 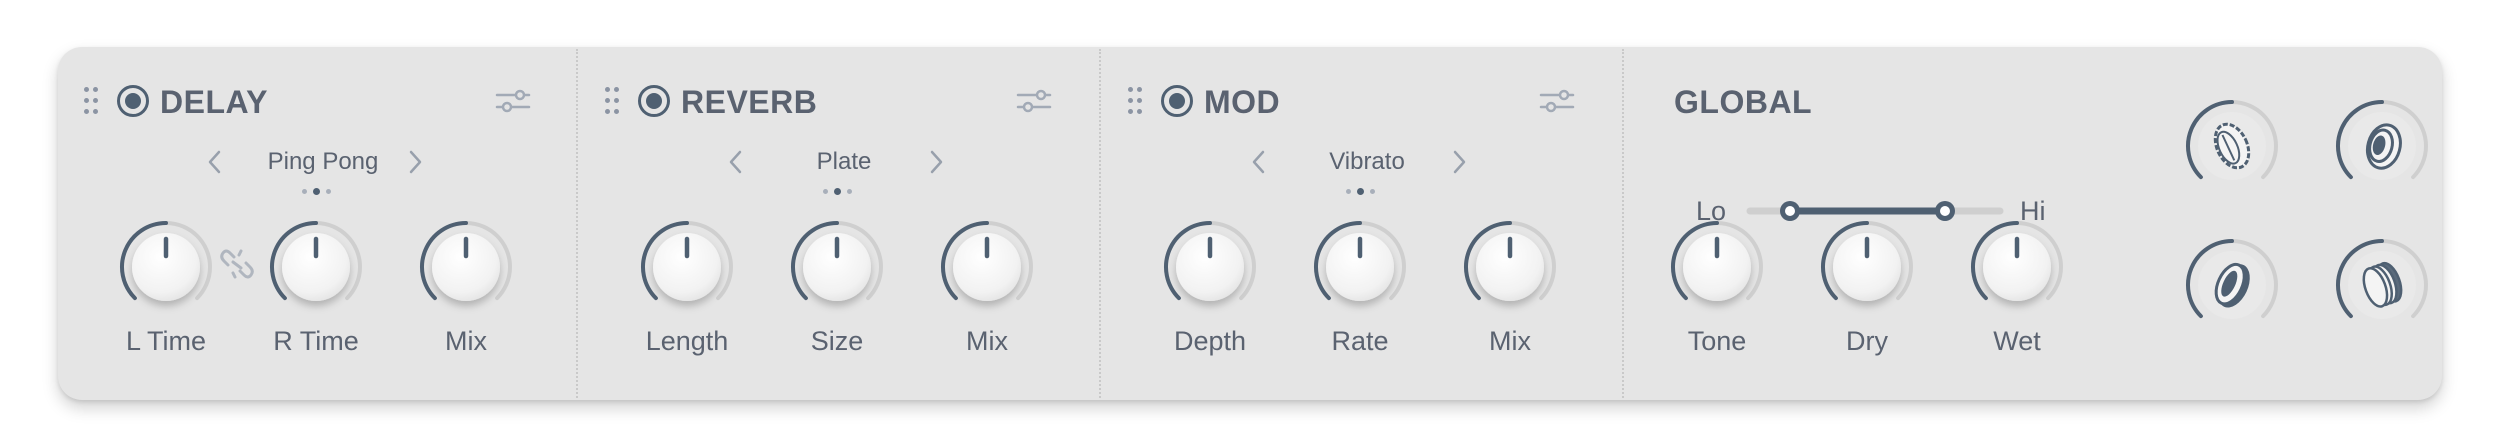 I want to click on section-title: MOD, so click(x=1242, y=102).